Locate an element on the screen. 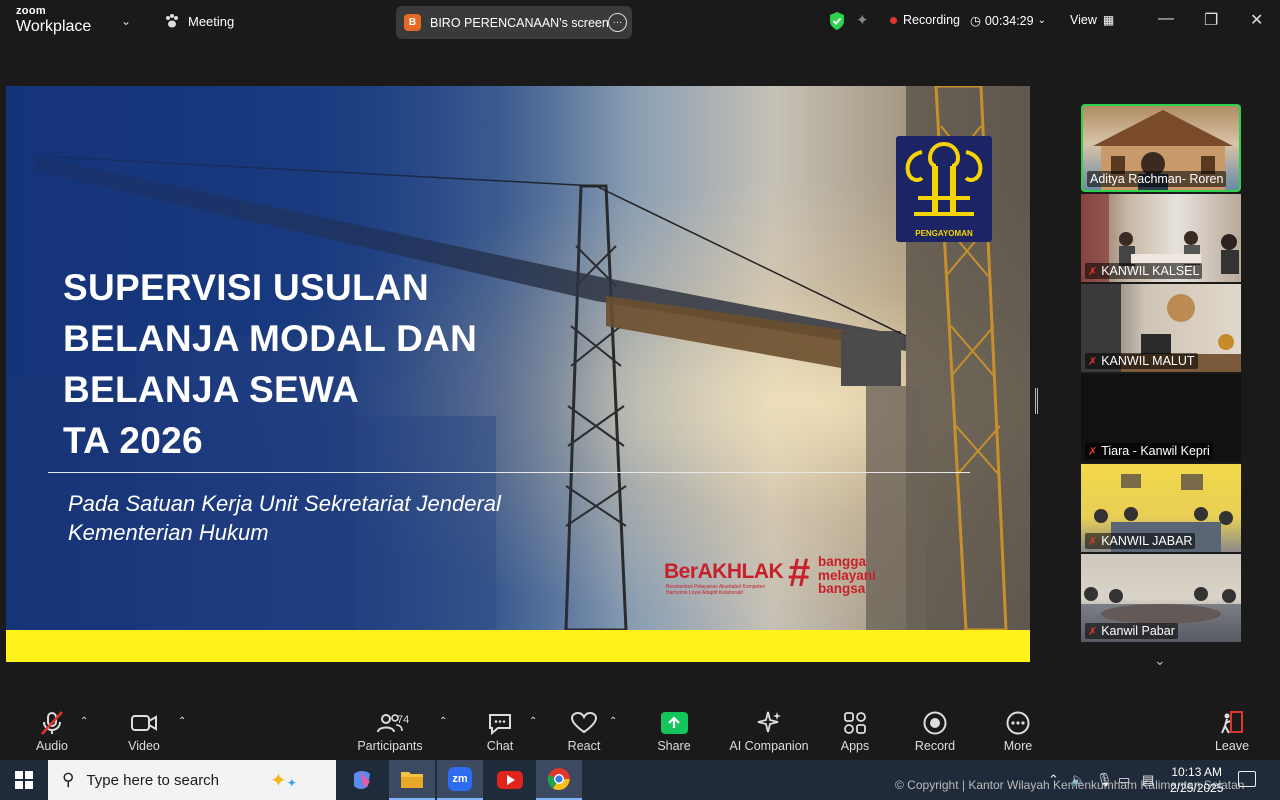 This screenshot has width=1280, height=800. ai-companion-button: AI Companion is located at coordinates (769, 731).